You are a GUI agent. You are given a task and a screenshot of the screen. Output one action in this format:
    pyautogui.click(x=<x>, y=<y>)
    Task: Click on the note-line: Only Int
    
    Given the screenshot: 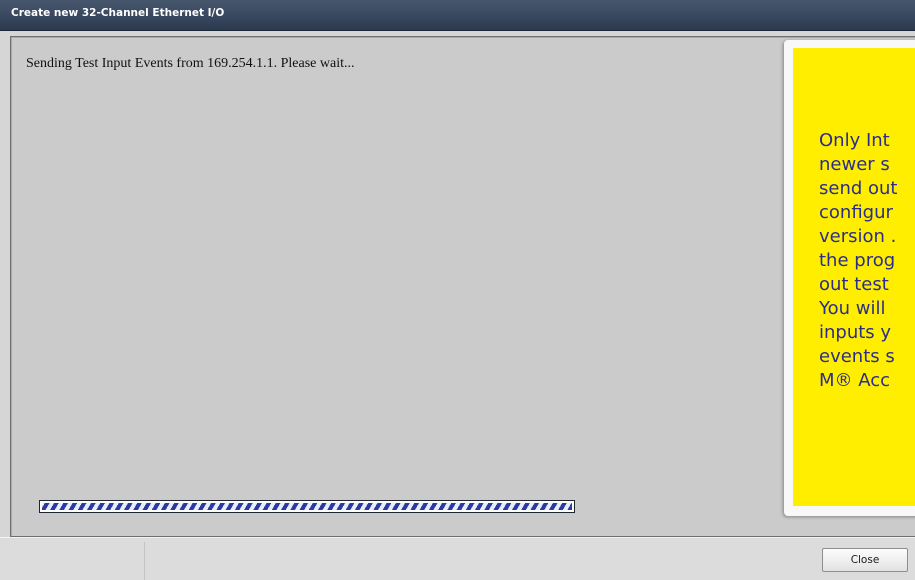 What is the action you would take?
    pyautogui.click(x=854, y=140)
    